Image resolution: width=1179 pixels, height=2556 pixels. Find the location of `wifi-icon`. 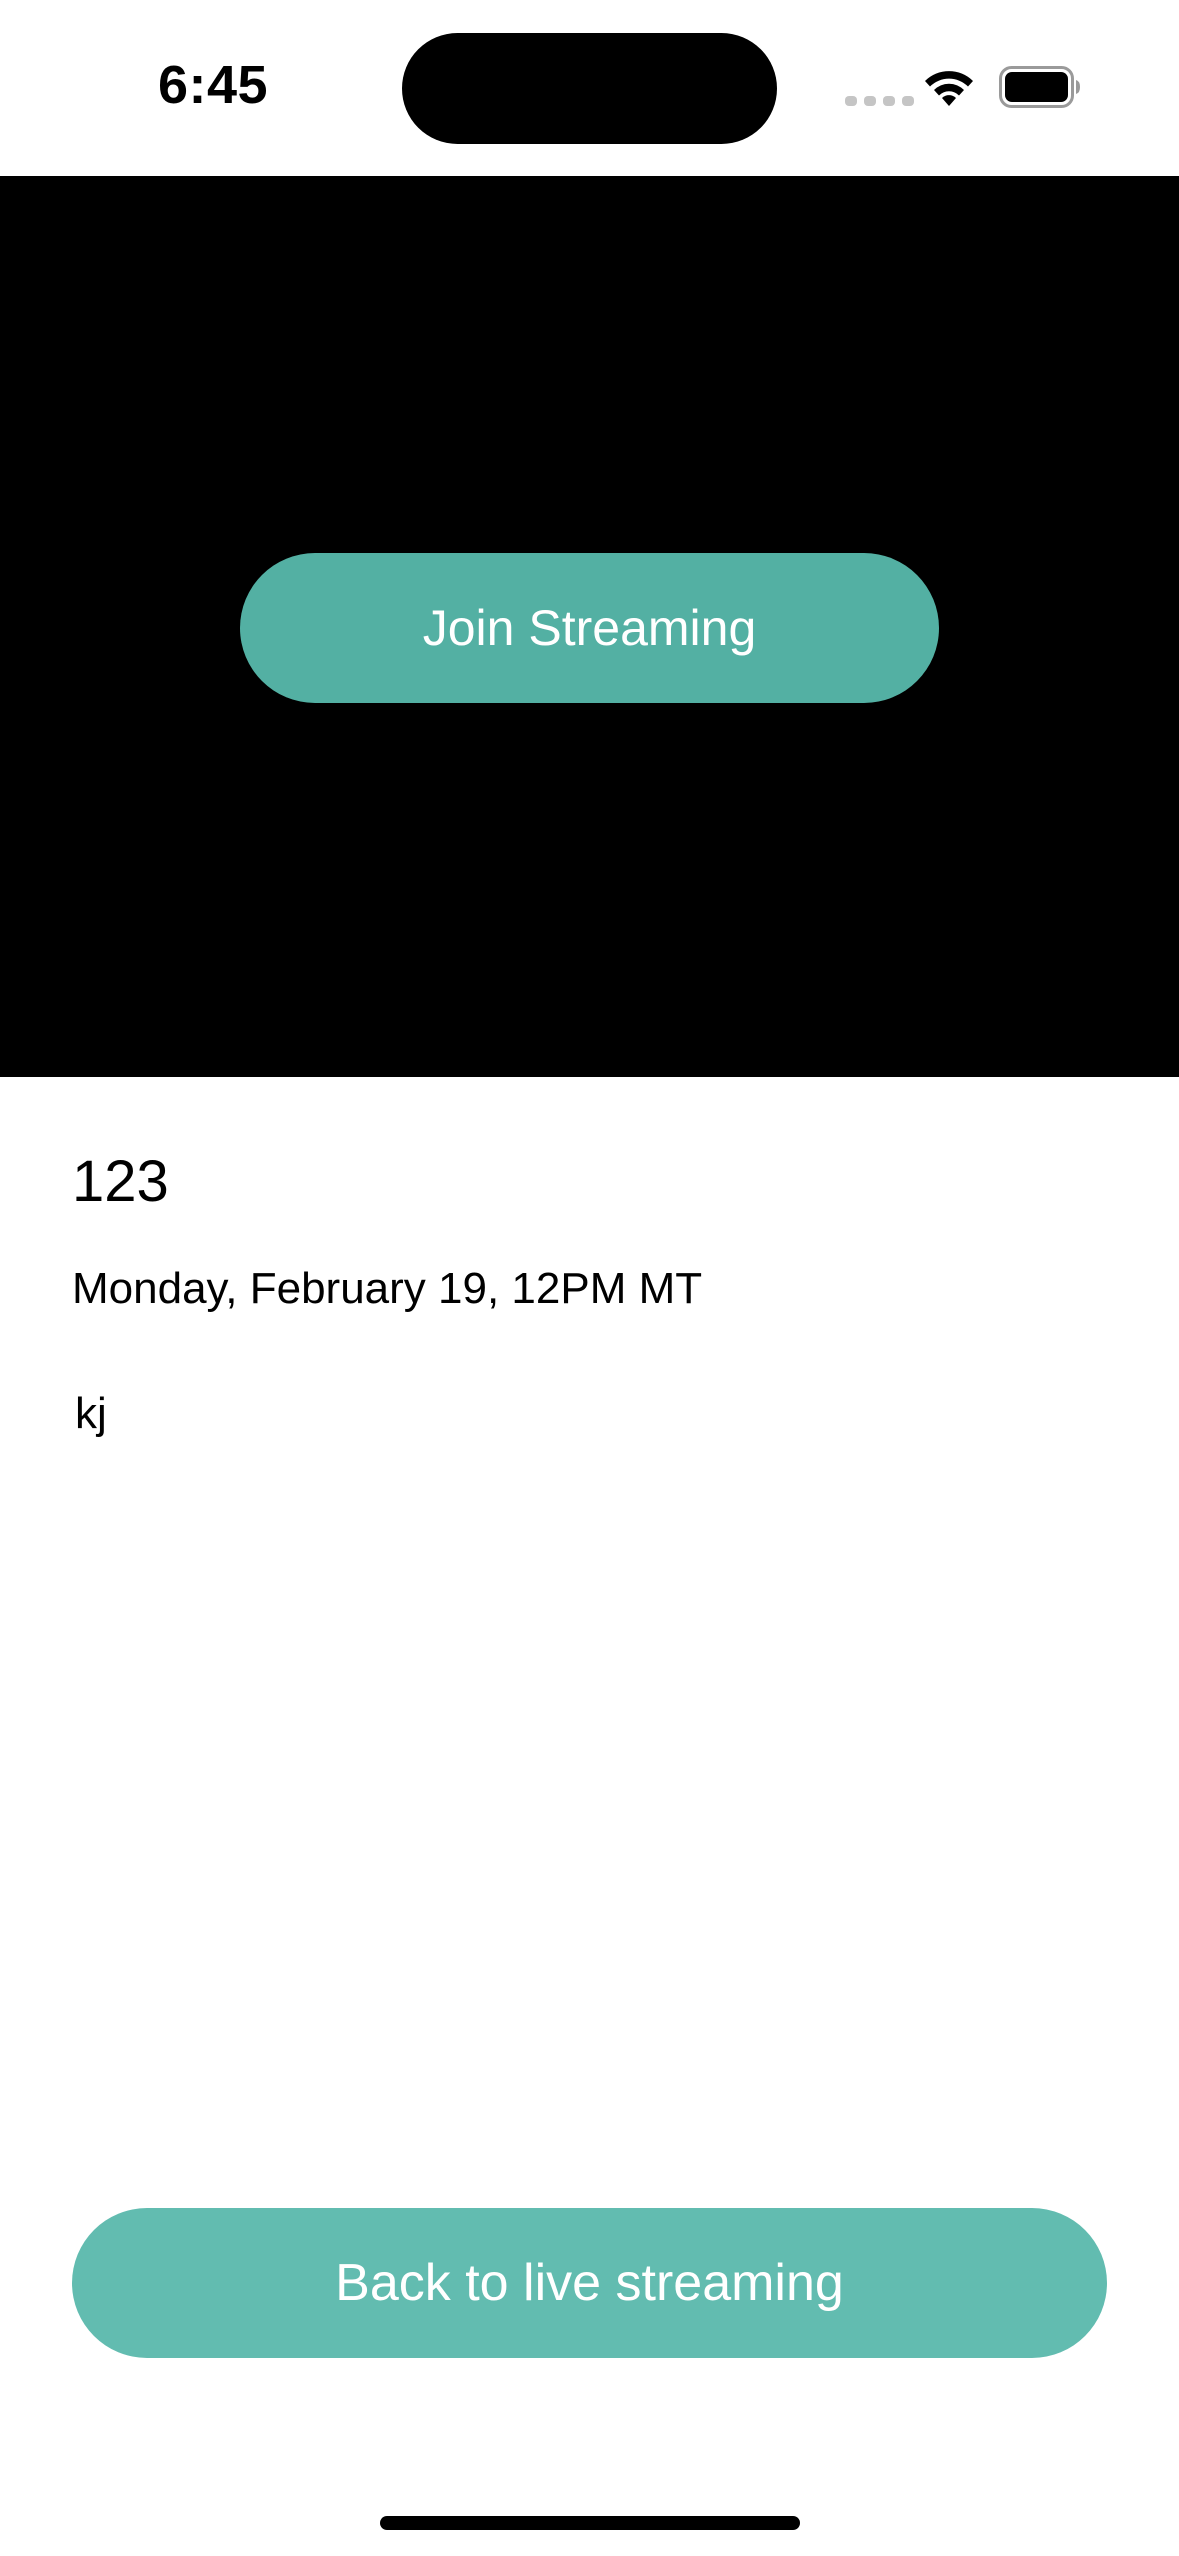

wifi-icon is located at coordinates (949, 88).